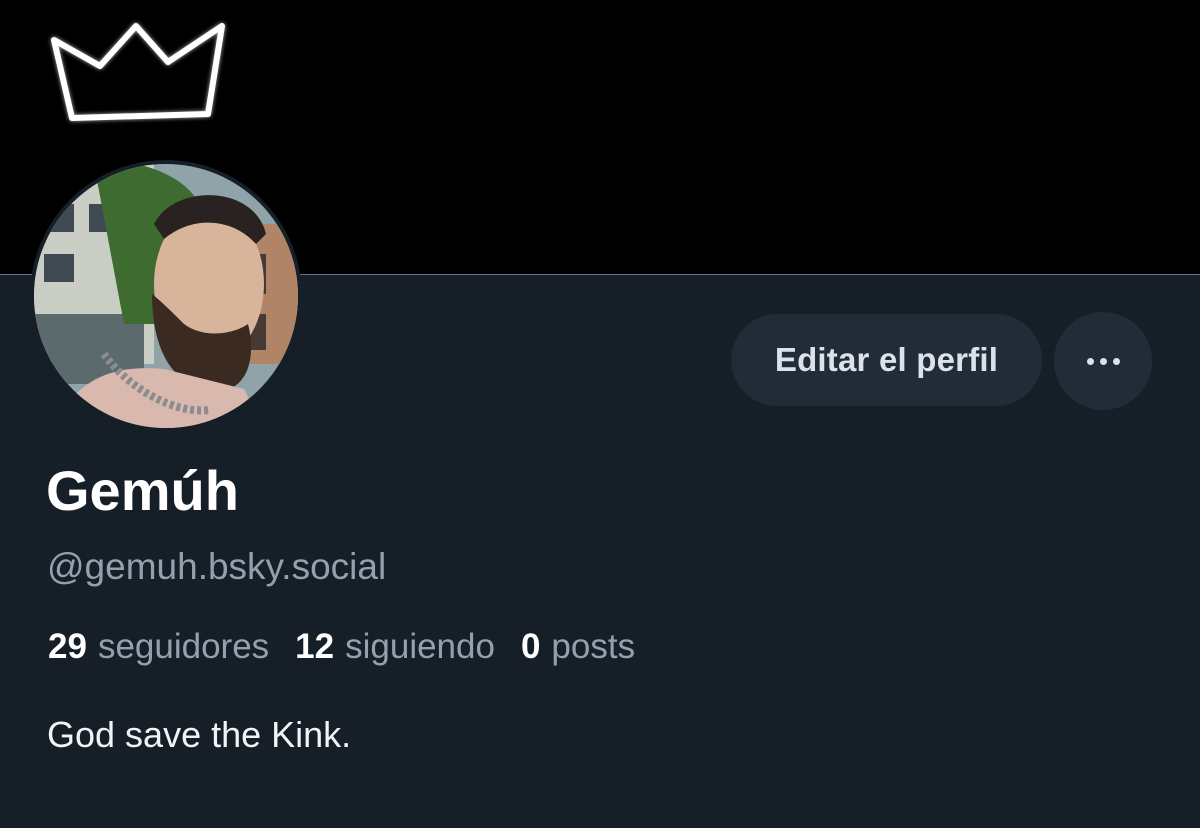 The image size is (1200, 828). Describe the element at coordinates (593, 646) in the screenshot. I see `posts-label: posts` at that location.